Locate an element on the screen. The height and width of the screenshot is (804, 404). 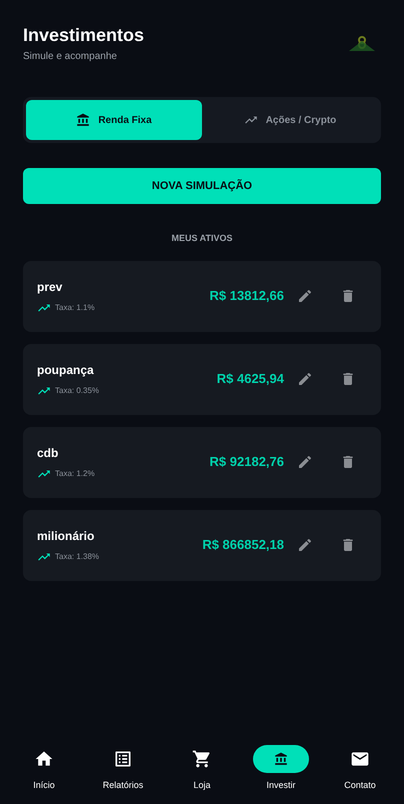
nav-item: Loja is located at coordinates (202, 768).